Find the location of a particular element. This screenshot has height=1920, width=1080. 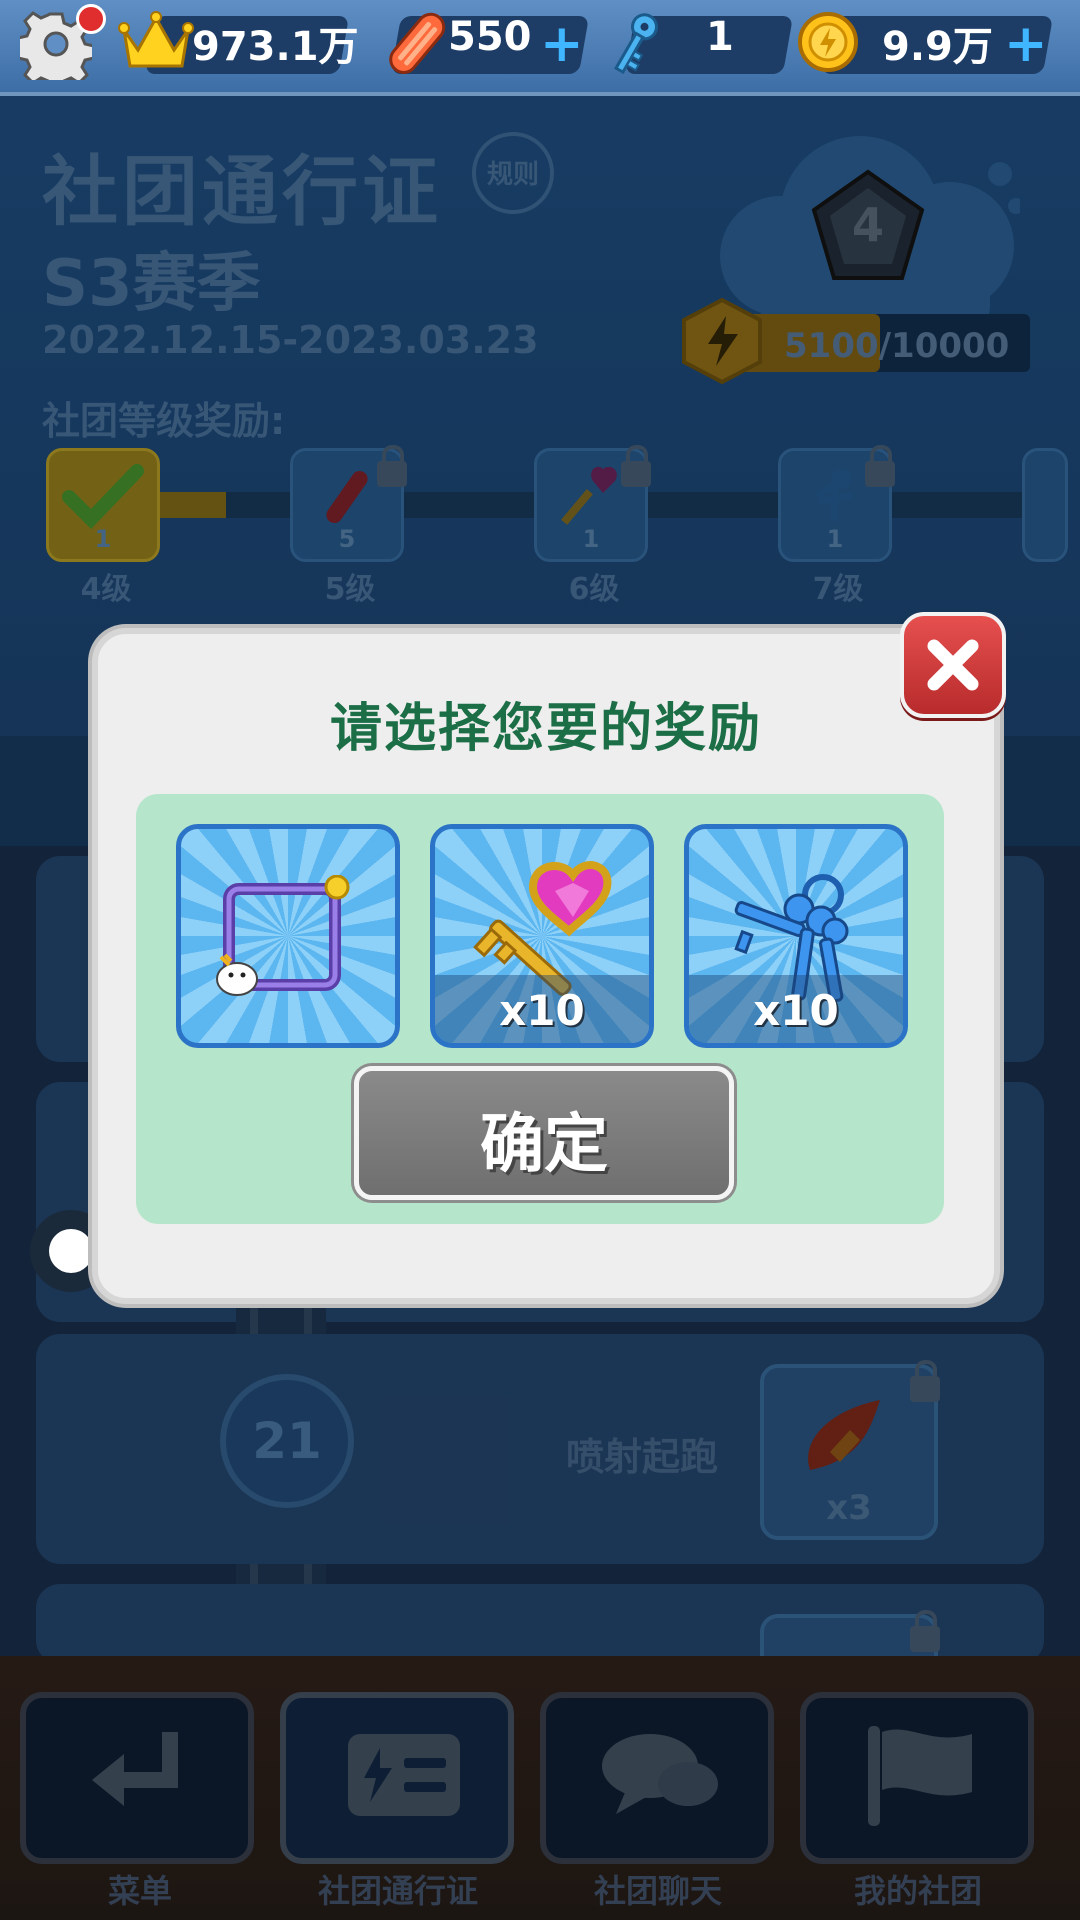

boards-value: 550 is located at coordinates (490, 37).